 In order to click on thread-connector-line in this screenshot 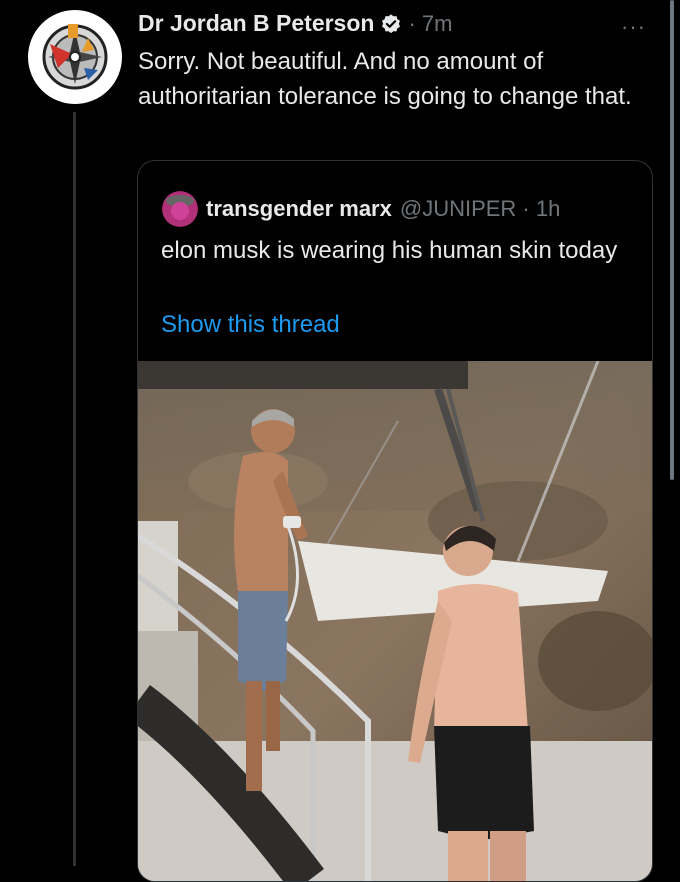, I will do `click(74, 489)`.